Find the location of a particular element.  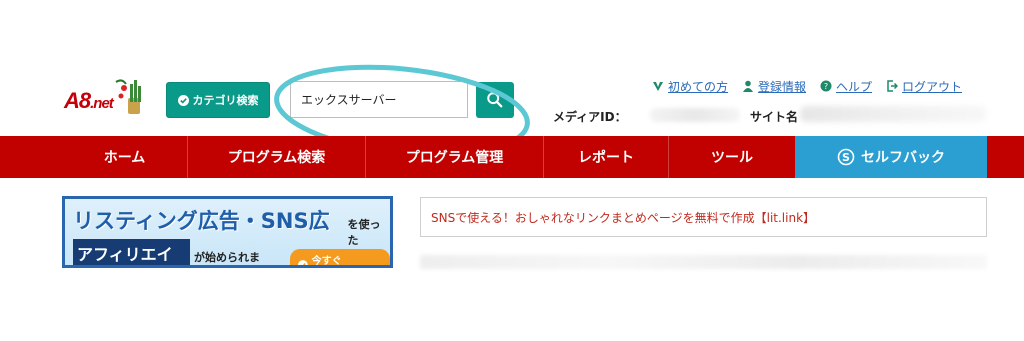

notice-text: SNSで使える！おしゃれなリンクまとめページを無料で作成【lit.link】 is located at coordinates (623, 217).